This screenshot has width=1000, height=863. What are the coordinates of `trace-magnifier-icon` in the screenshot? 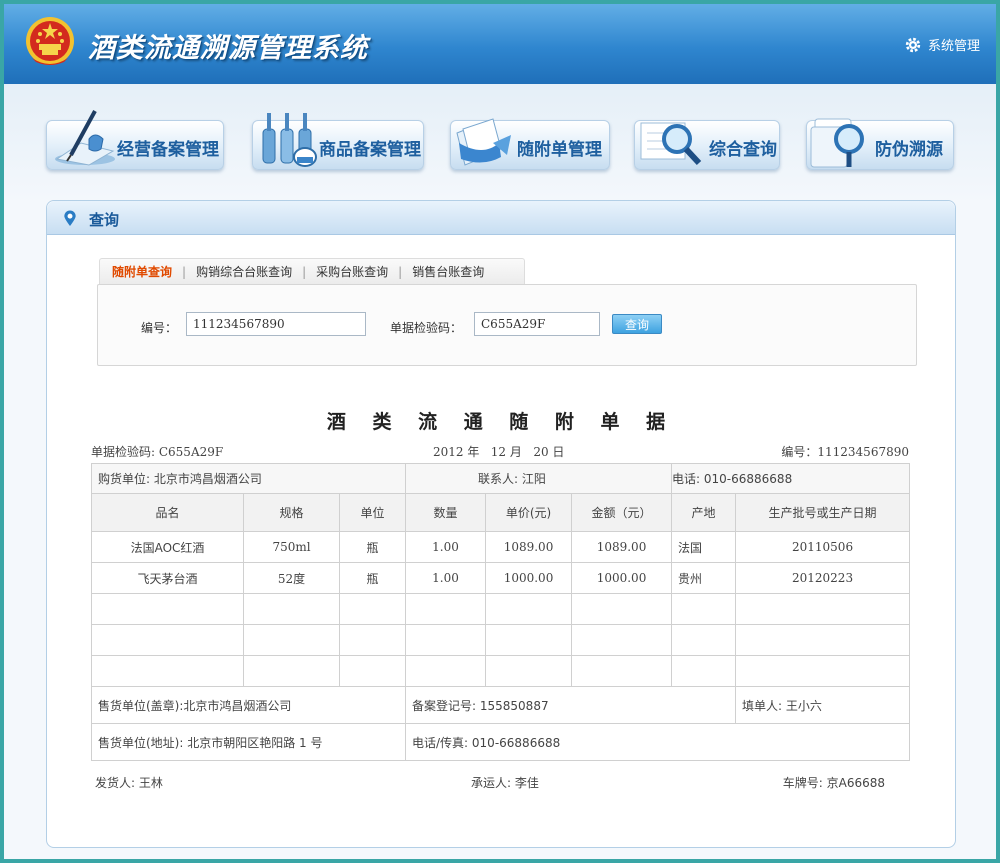 It's located at (837, 143).